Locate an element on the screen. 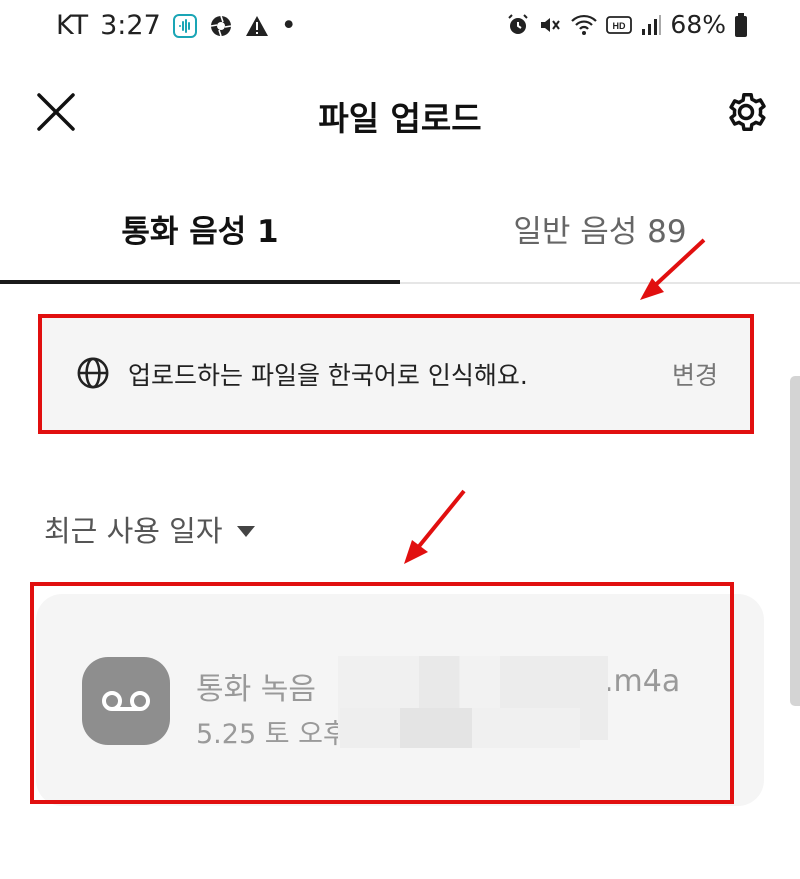 The height and width of the screenshot is (879, 800). clock: 3:27 is located at coordinates (130, 25).